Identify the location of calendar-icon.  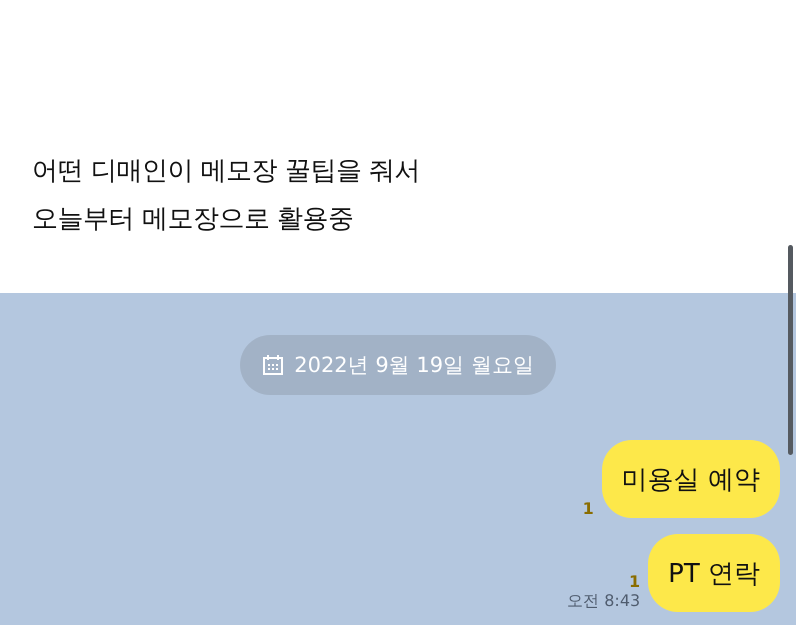
(273, 365).